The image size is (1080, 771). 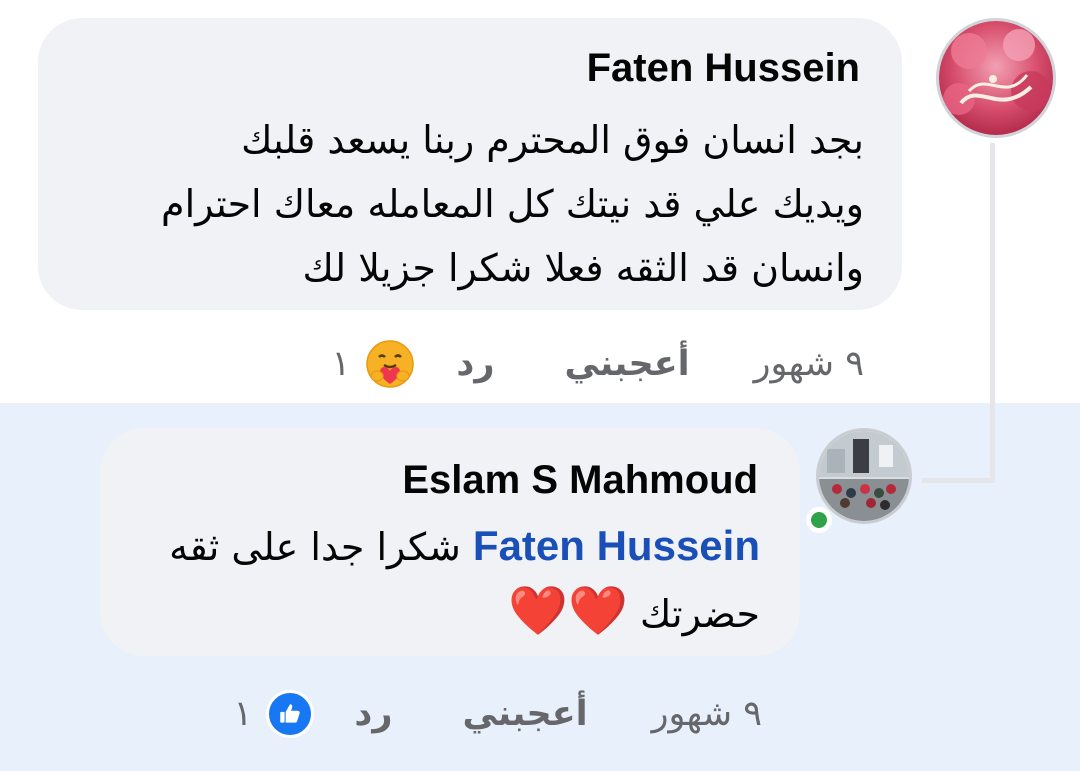 I want to click on like-reaction-icon, so click(x=290, y=714).